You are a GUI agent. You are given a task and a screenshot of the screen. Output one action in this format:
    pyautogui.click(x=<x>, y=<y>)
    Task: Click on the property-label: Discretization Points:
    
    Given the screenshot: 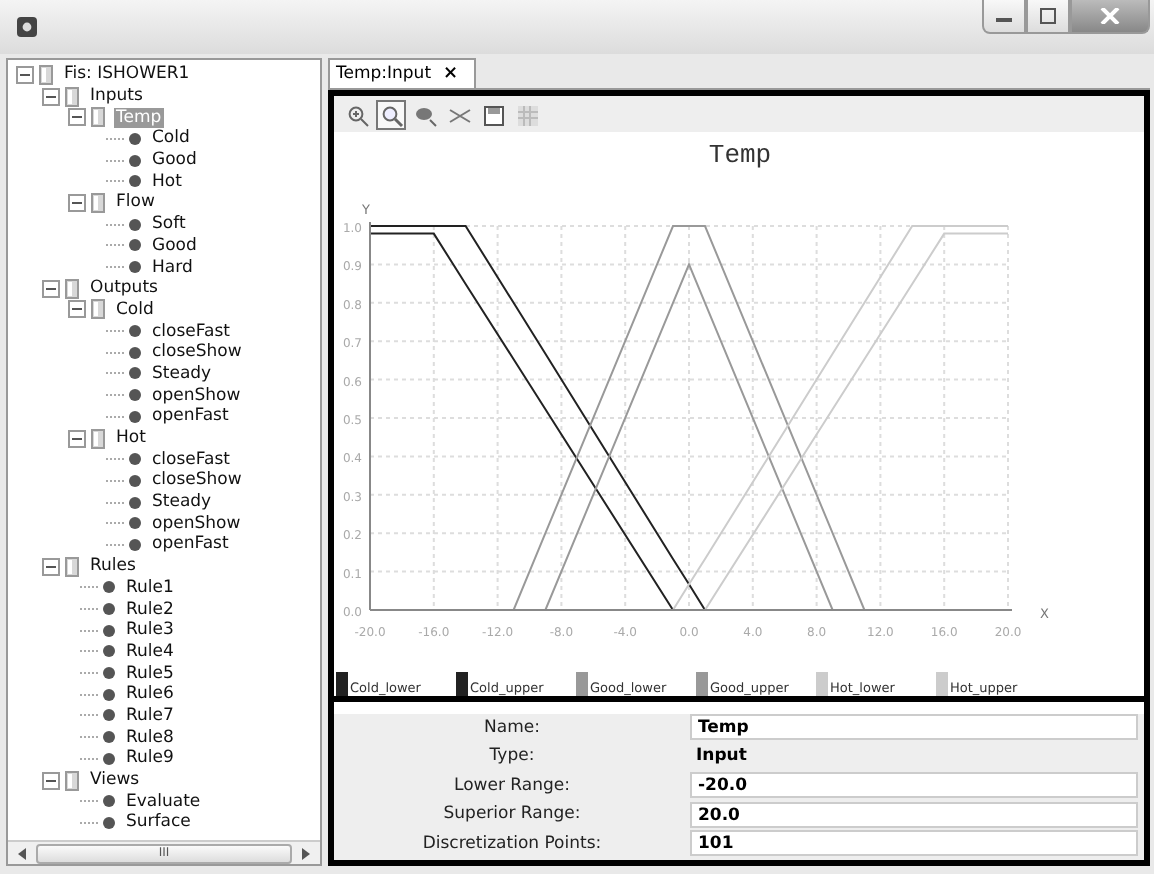 What is the action you would take?
    pyautogui.click(x=512, y=843)
    